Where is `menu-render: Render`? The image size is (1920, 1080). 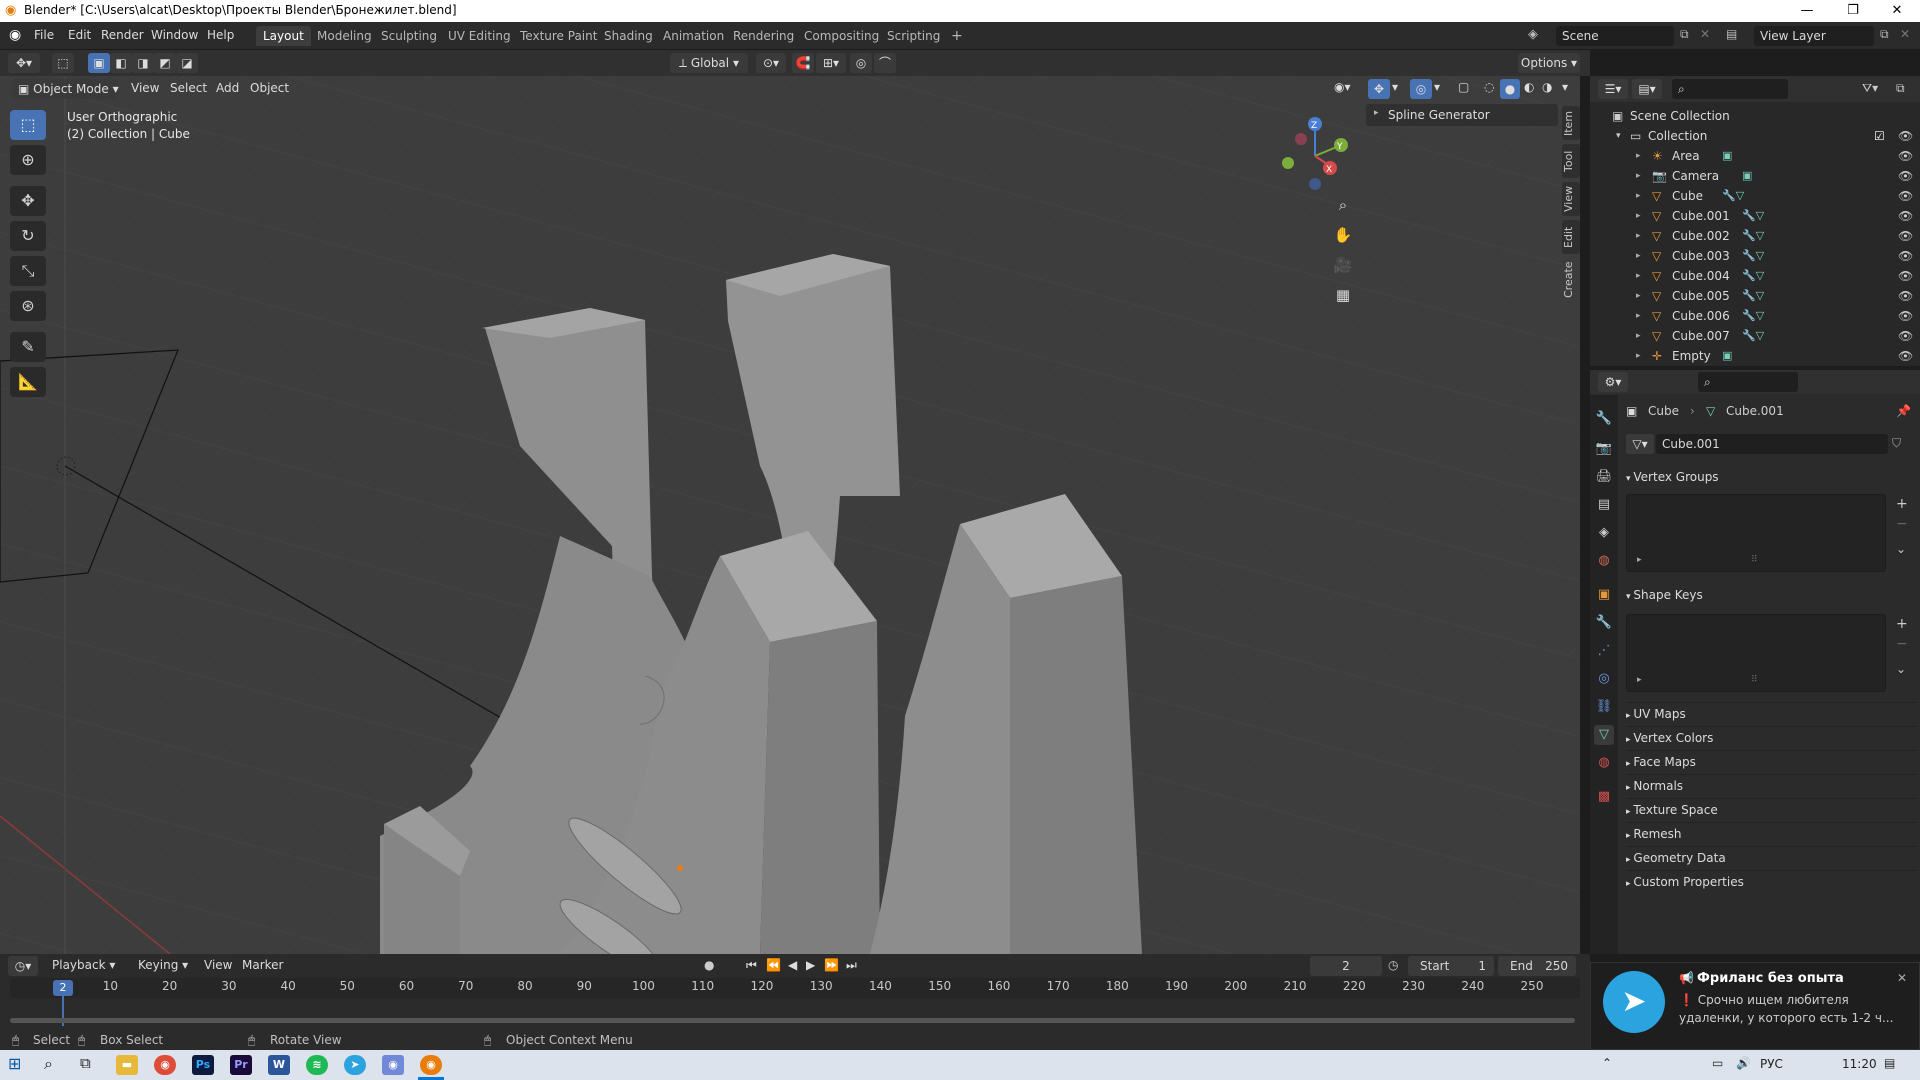
menu-render: Render is located at coordinates (122, 35).